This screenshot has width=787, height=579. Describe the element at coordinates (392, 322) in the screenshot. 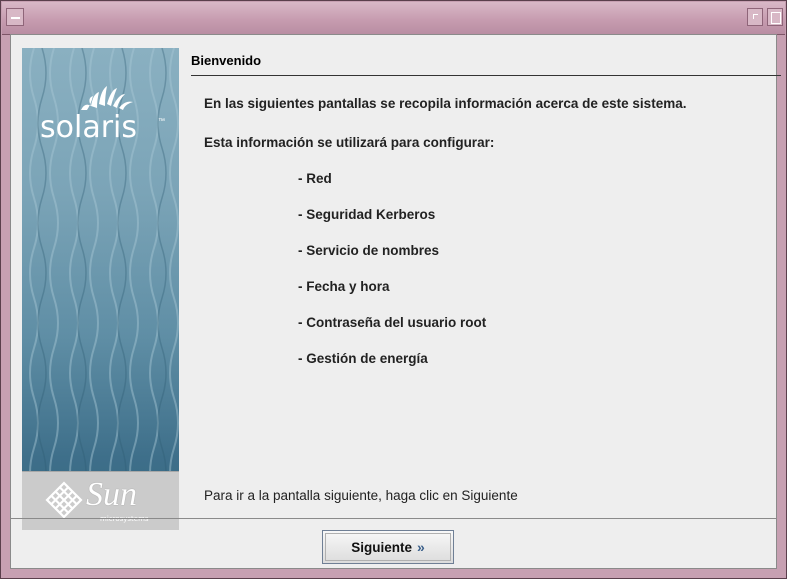

I see `config-item-root-password: - Contraseña del usuario root` at that location.